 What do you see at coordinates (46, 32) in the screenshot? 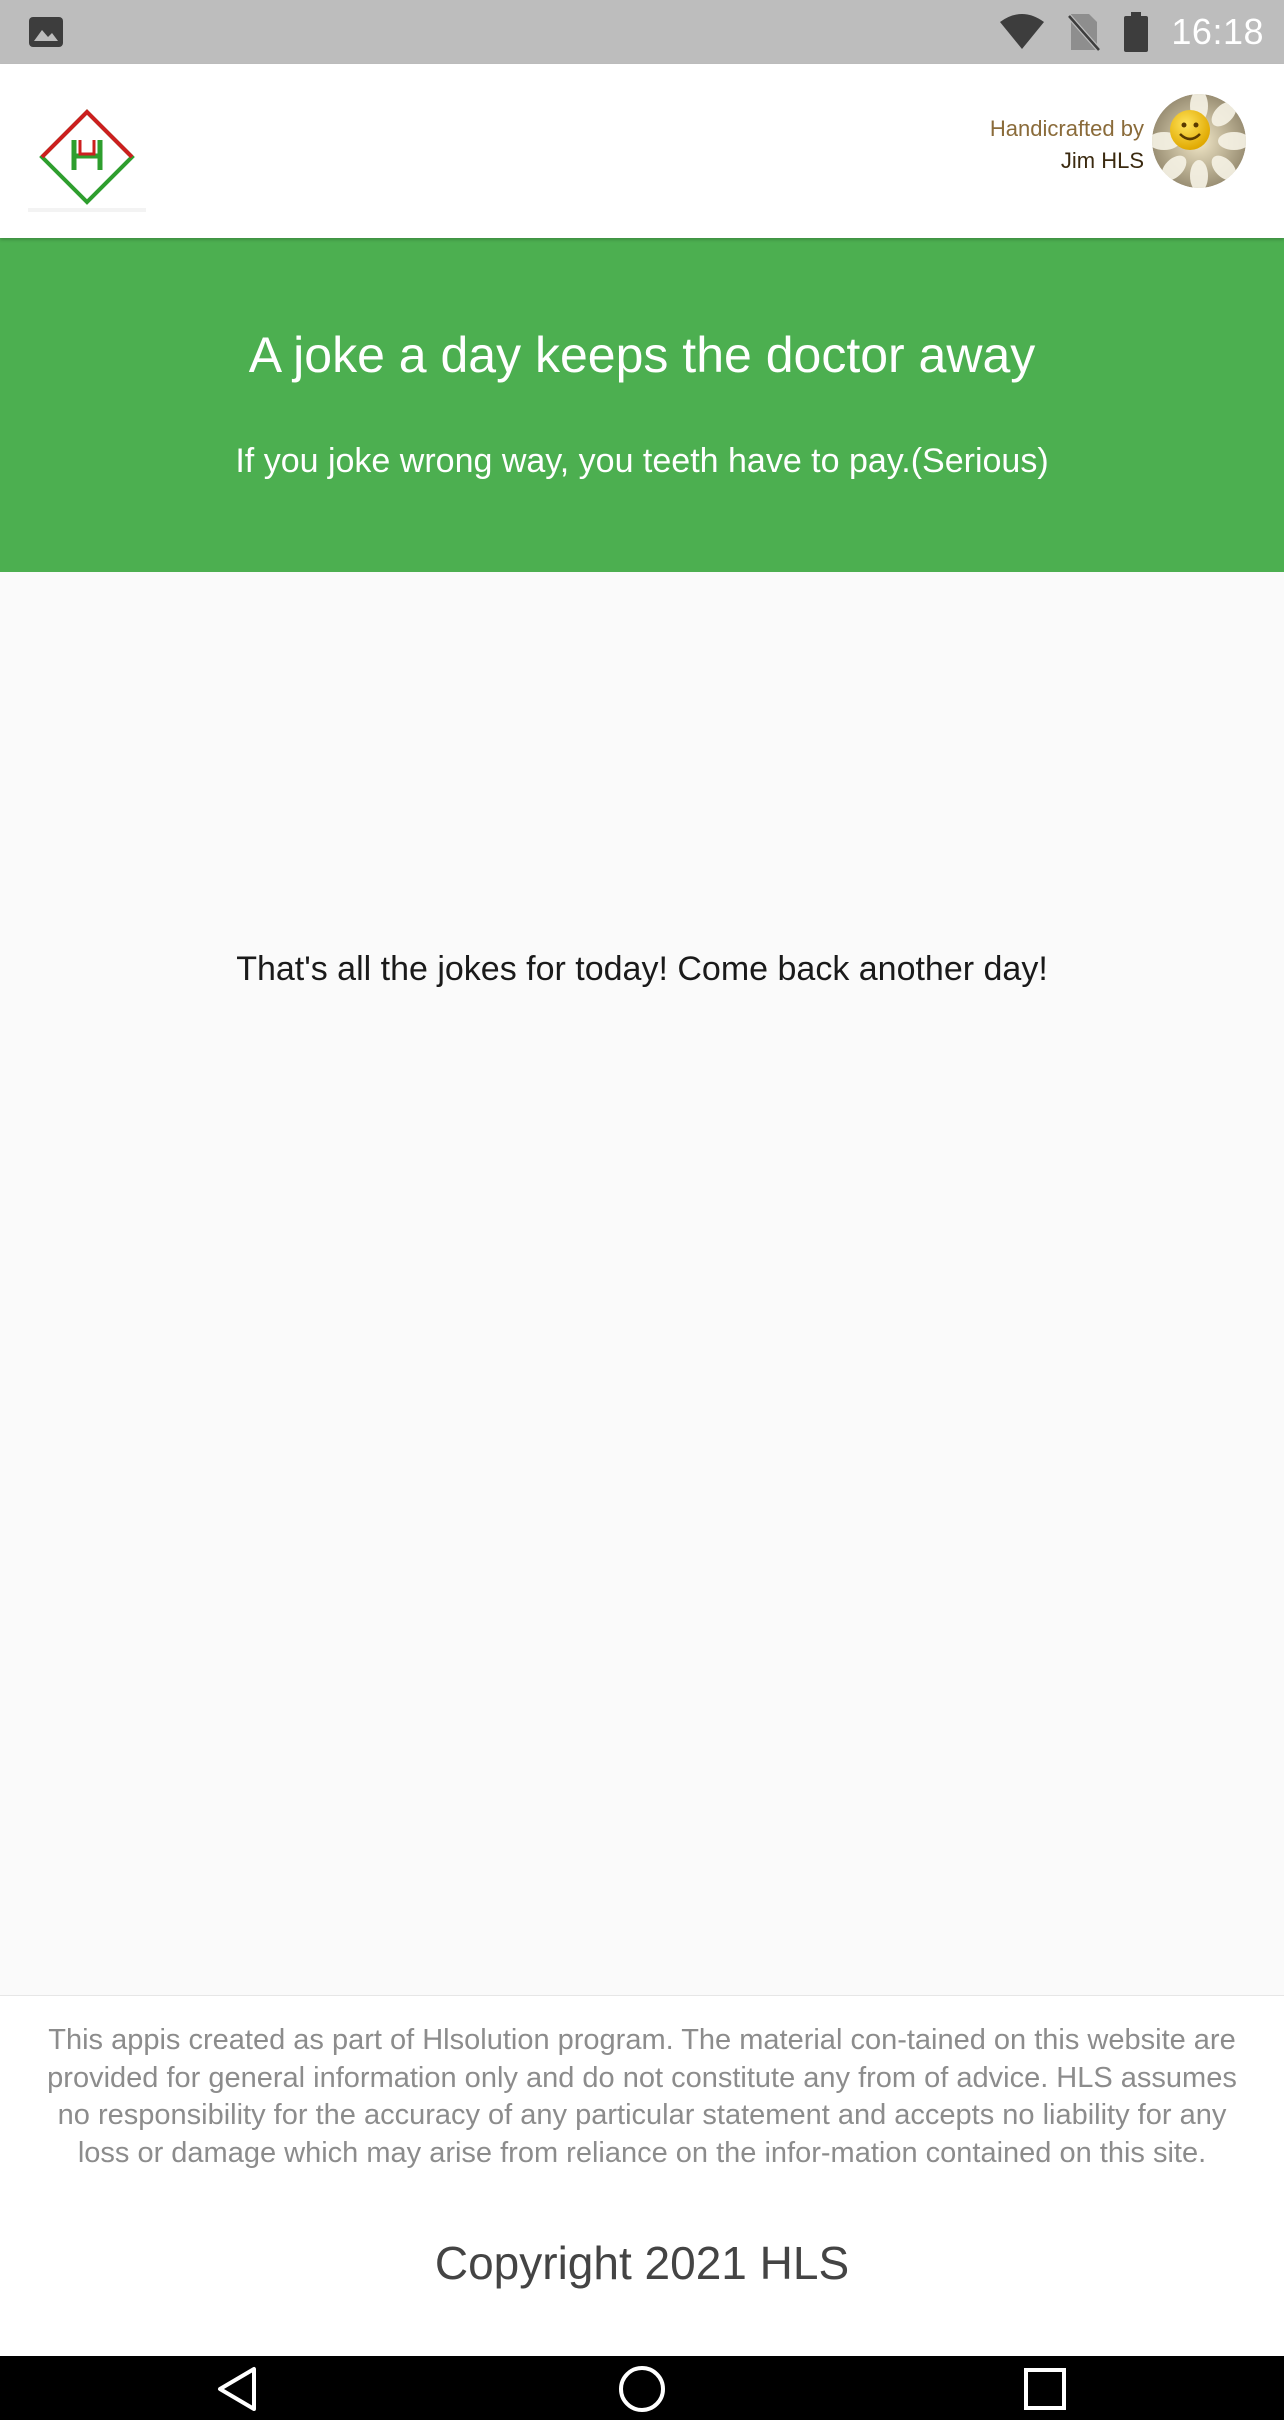
I see `gallery-icon` at bounding box center [46, 32].